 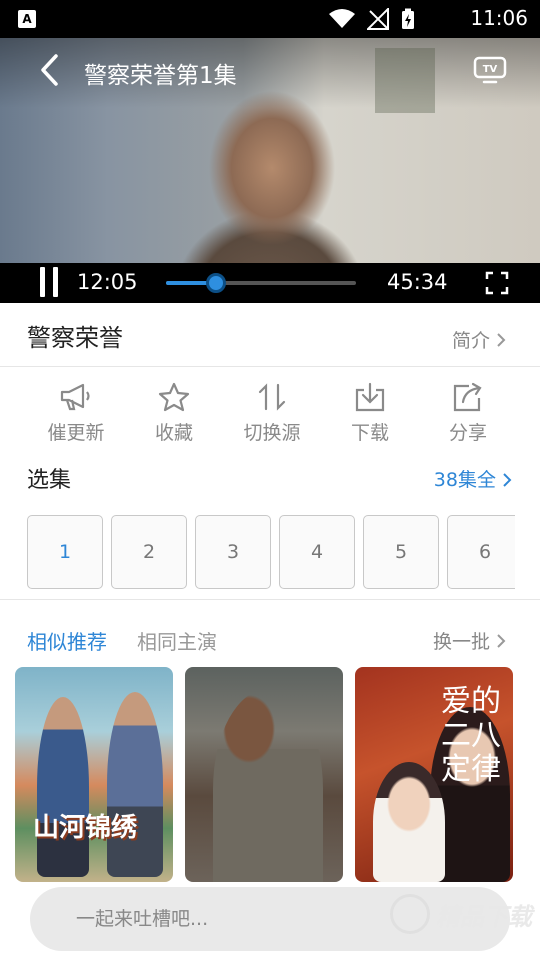 I want to click on action-label: 切换源, so click(x=272, y=433).